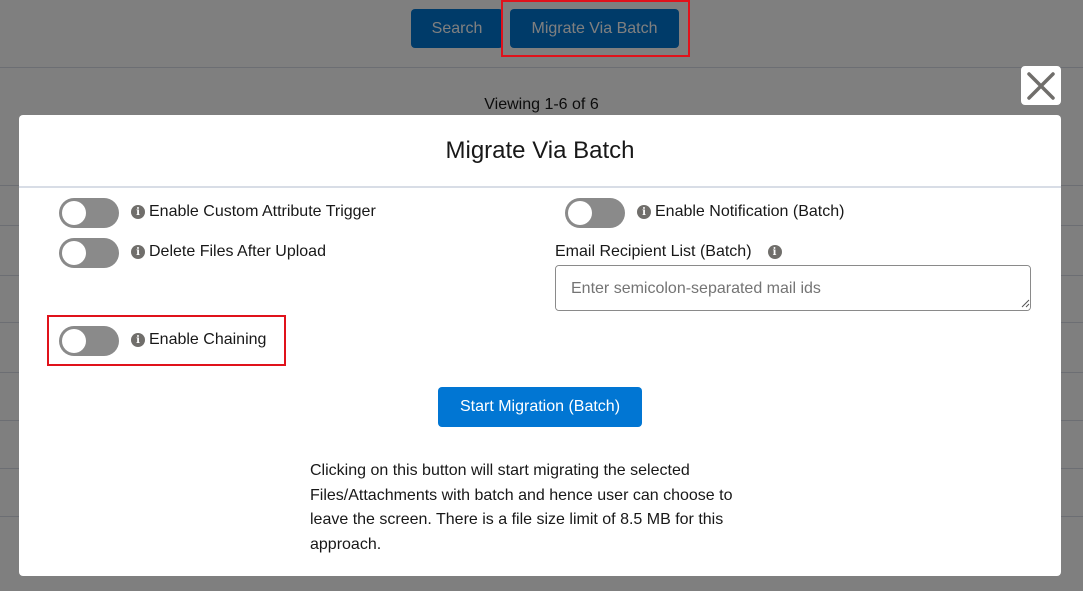  I want to click on start-migration-button: Start Migration (Batch), so click(540, 407).